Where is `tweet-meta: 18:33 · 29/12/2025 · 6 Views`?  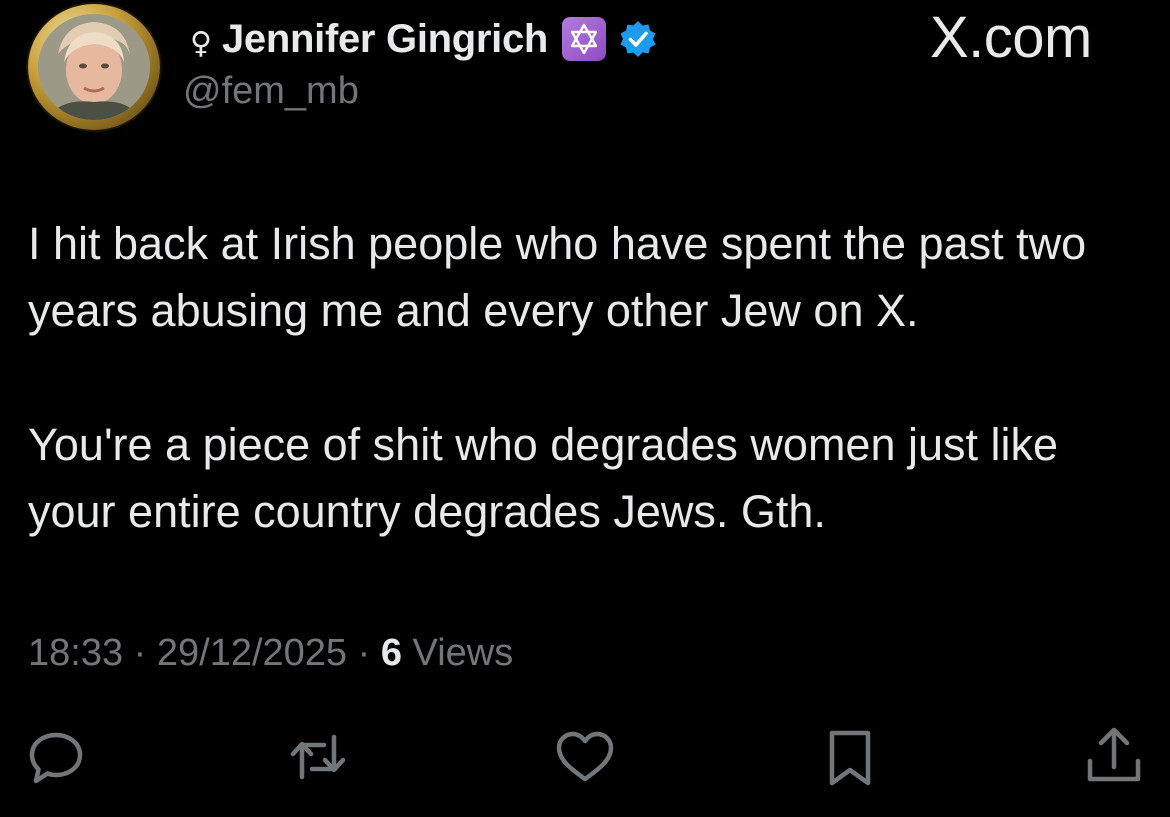 tweet-meta: 18:33 · 29/12/2025 · 6 Views is located at coordinates (270, 653).